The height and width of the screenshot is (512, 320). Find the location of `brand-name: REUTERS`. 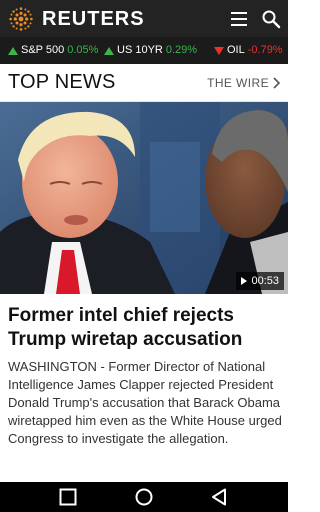

brand-name: REUTERS is located at coordinates (93, 19).